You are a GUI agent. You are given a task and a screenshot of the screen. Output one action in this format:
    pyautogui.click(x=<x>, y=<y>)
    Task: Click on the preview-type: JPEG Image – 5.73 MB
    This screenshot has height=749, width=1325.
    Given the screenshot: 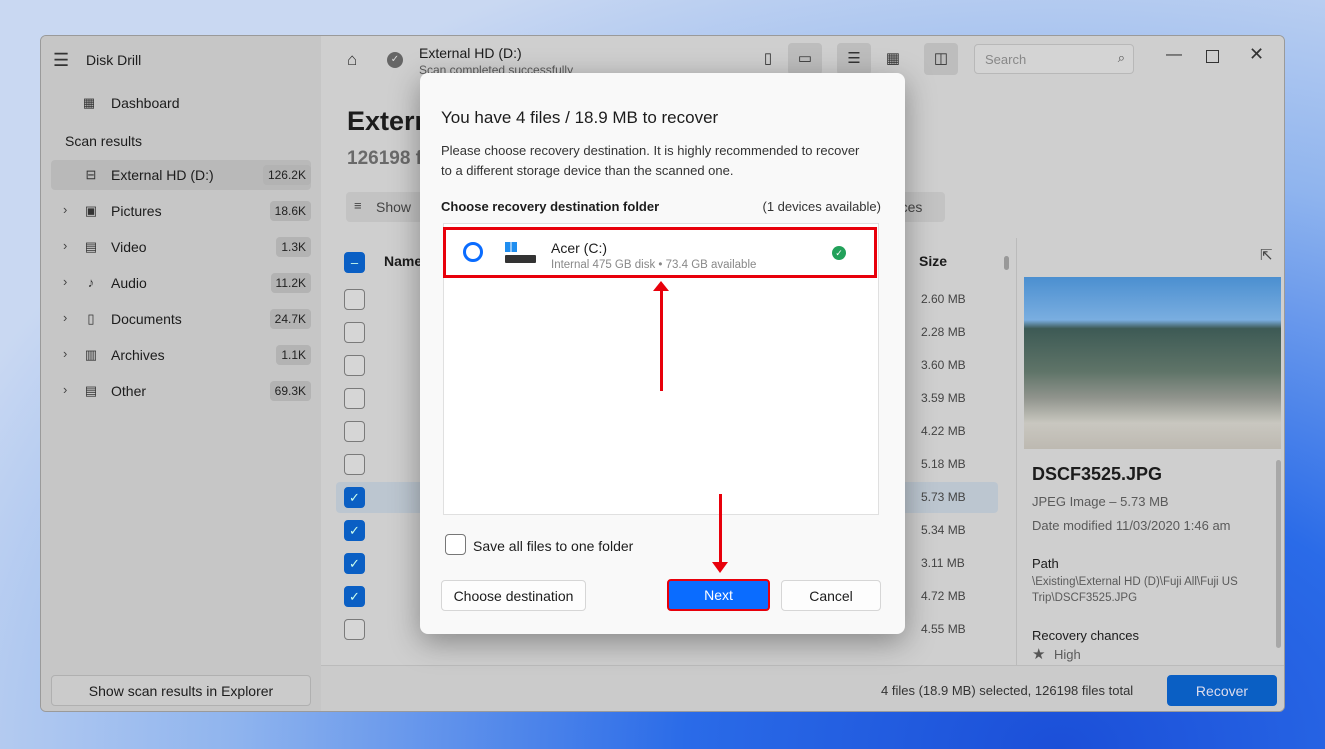 What is the action you would take?
    pyautogui.click(x=1100, y=501)
    